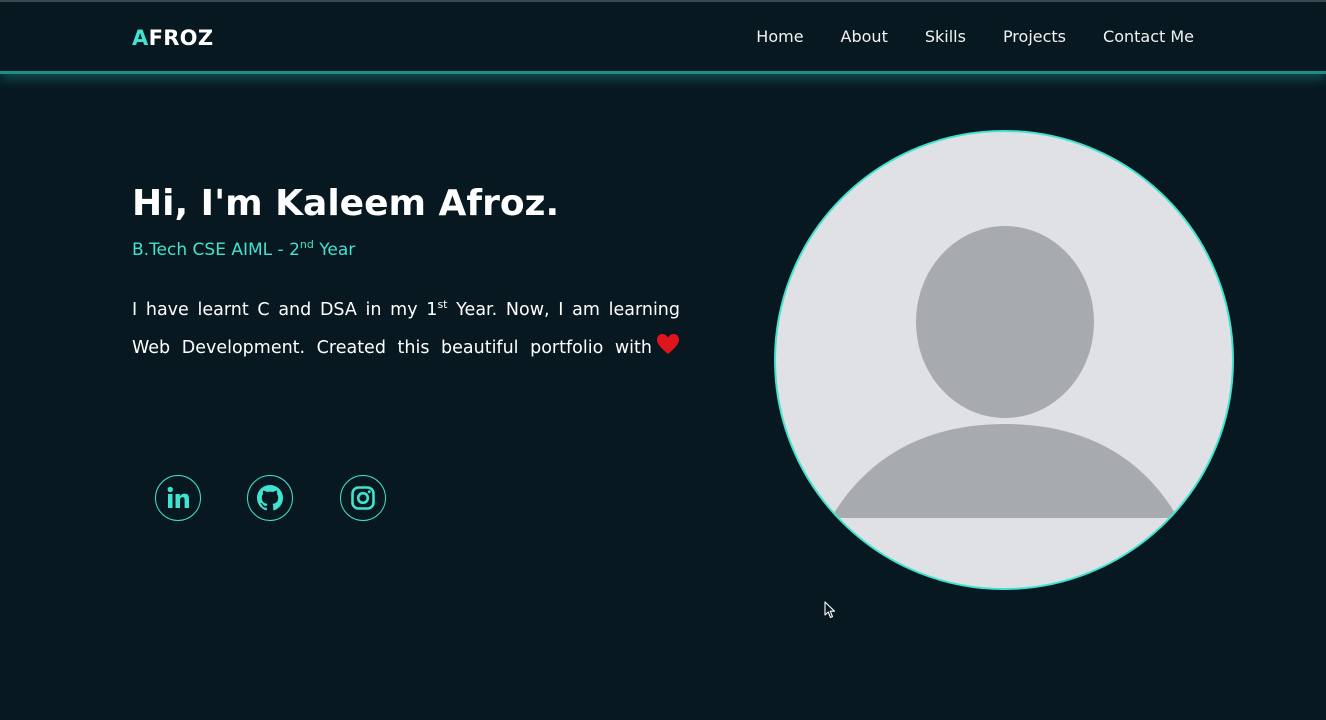 Image resolution: width=1326 pixels, height=720 pixels. I want to click on instagram-link, so click(363, 498).